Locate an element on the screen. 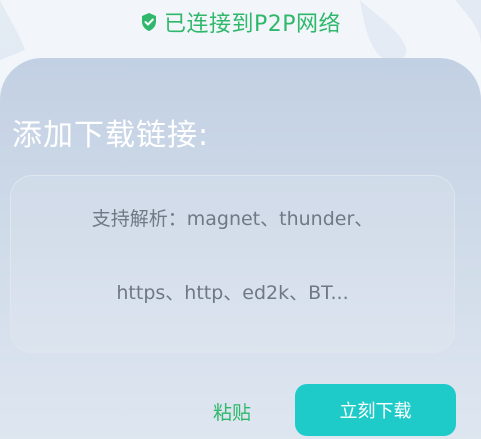 Image resolution: width=481 pixels, height=439 pixels. action-row: 粘贴 立刻下载 is located at coordinates (240, 411).